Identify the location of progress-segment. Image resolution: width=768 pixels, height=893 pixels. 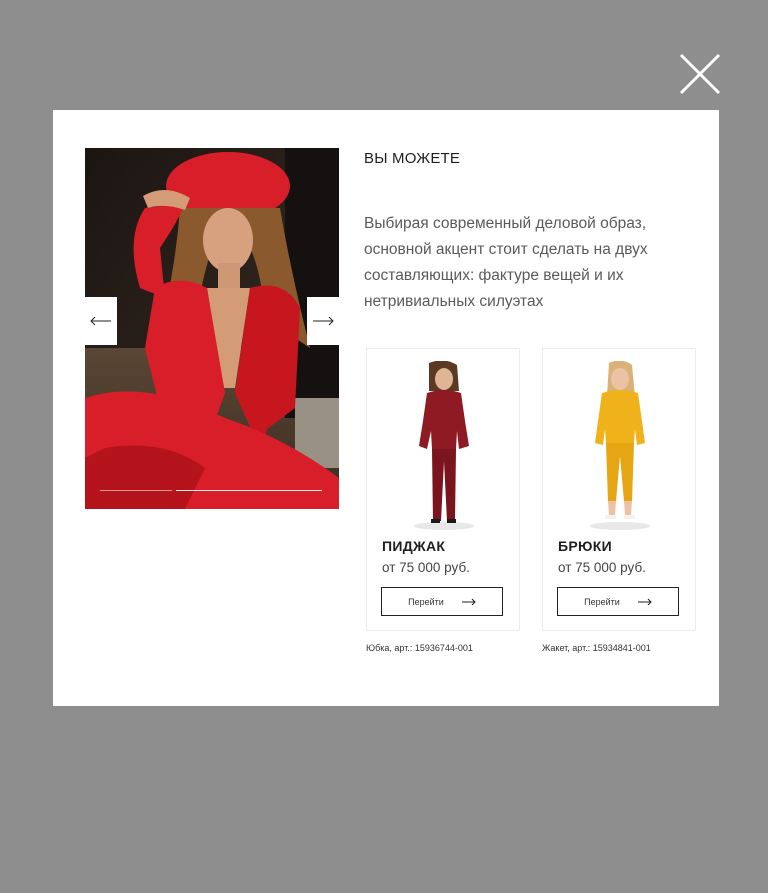
(136, 490).